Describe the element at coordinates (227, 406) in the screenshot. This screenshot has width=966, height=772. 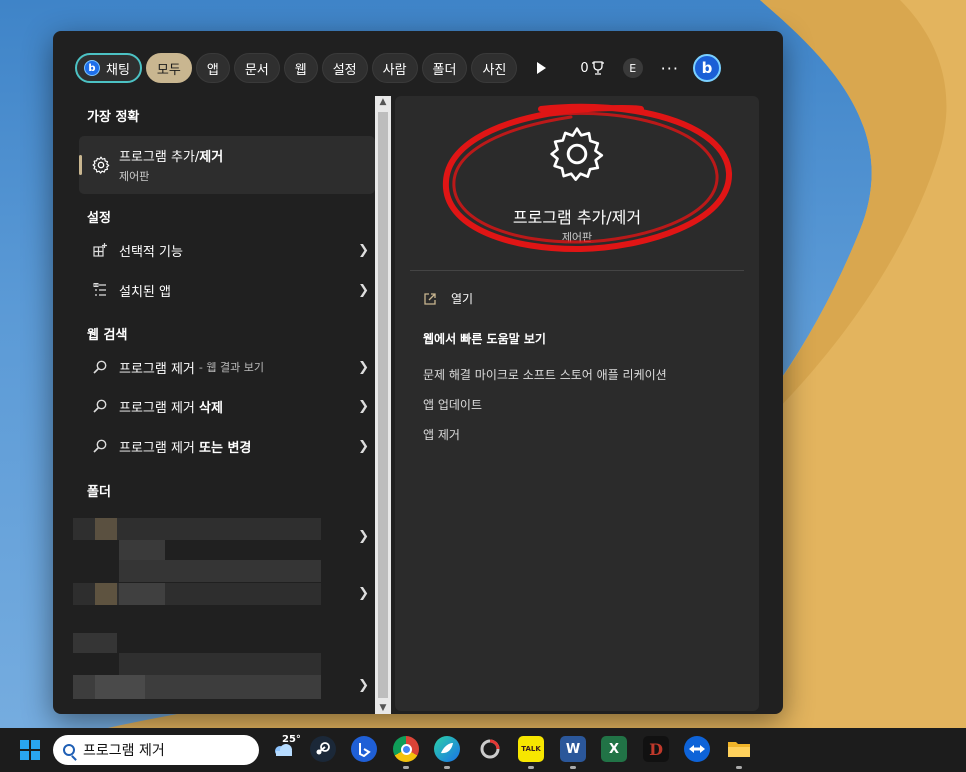
I see `web-result-item: 프로그램 제거 삭제 ❯` at that location.